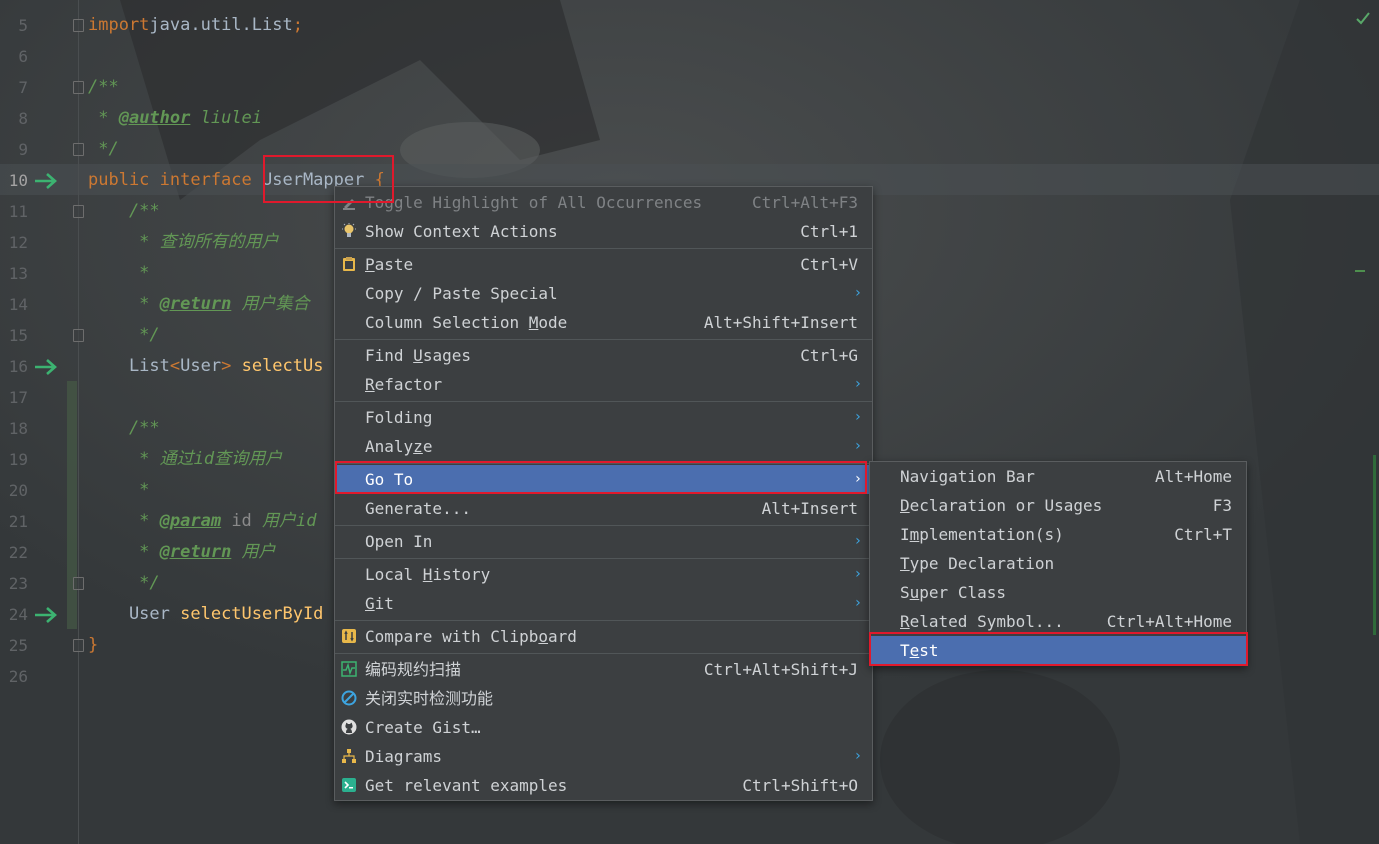  What do you see at coordinates (689, 118) in the screenshot?
I see `code-line: 8 * @author liulei` at bounding box center [689, 118].